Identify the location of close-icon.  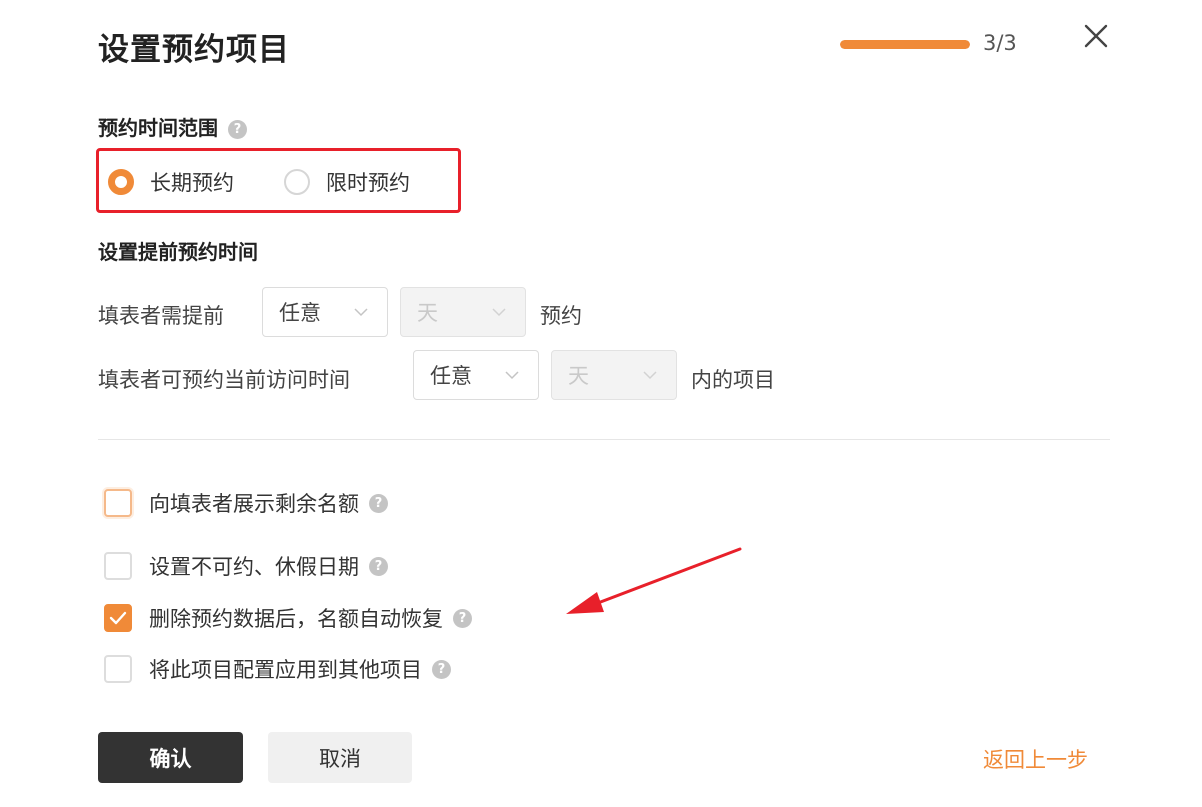
(1096, 36).